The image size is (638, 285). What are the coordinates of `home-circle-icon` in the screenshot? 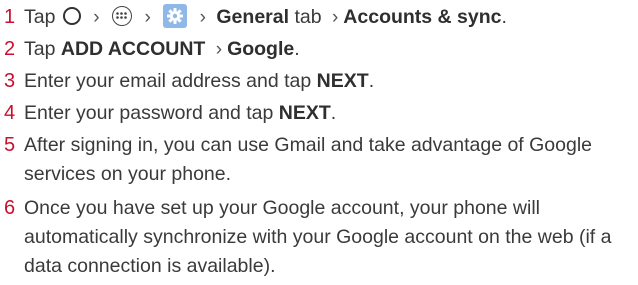 It's located at (71, 15).